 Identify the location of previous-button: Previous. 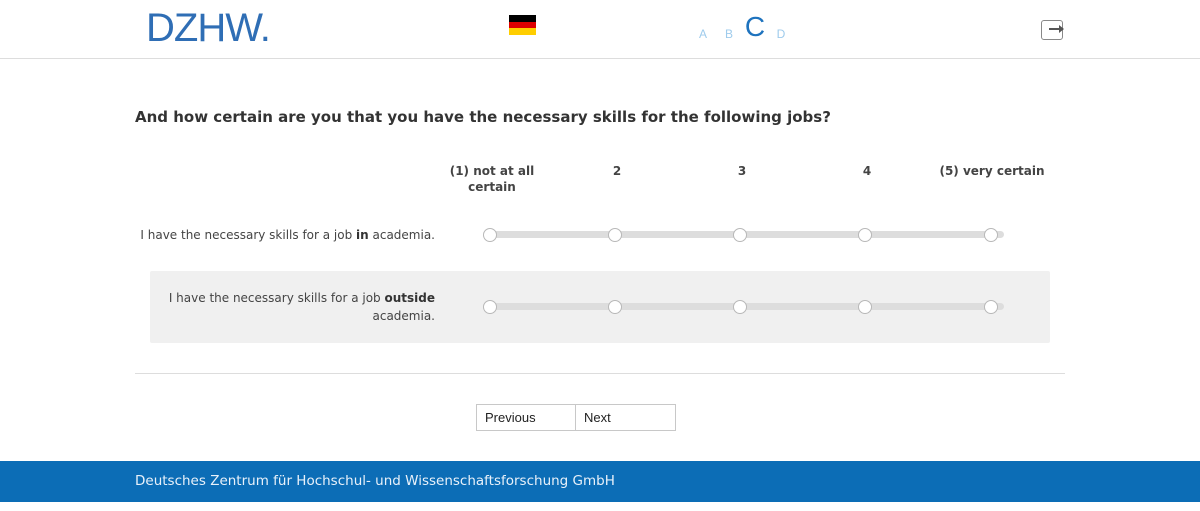
(526, 417).